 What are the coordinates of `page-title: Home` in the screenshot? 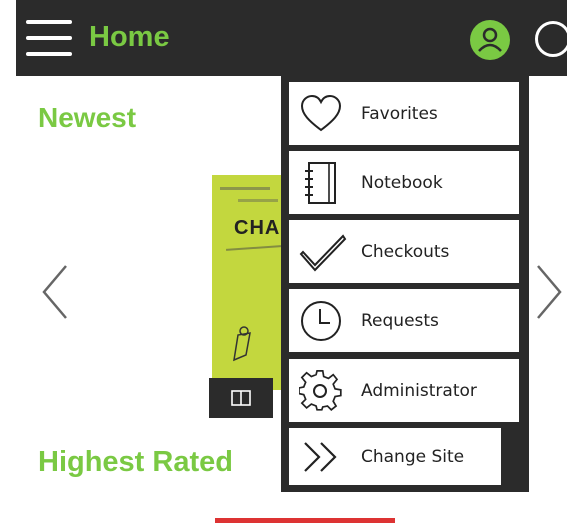 It's located at (129, 37).